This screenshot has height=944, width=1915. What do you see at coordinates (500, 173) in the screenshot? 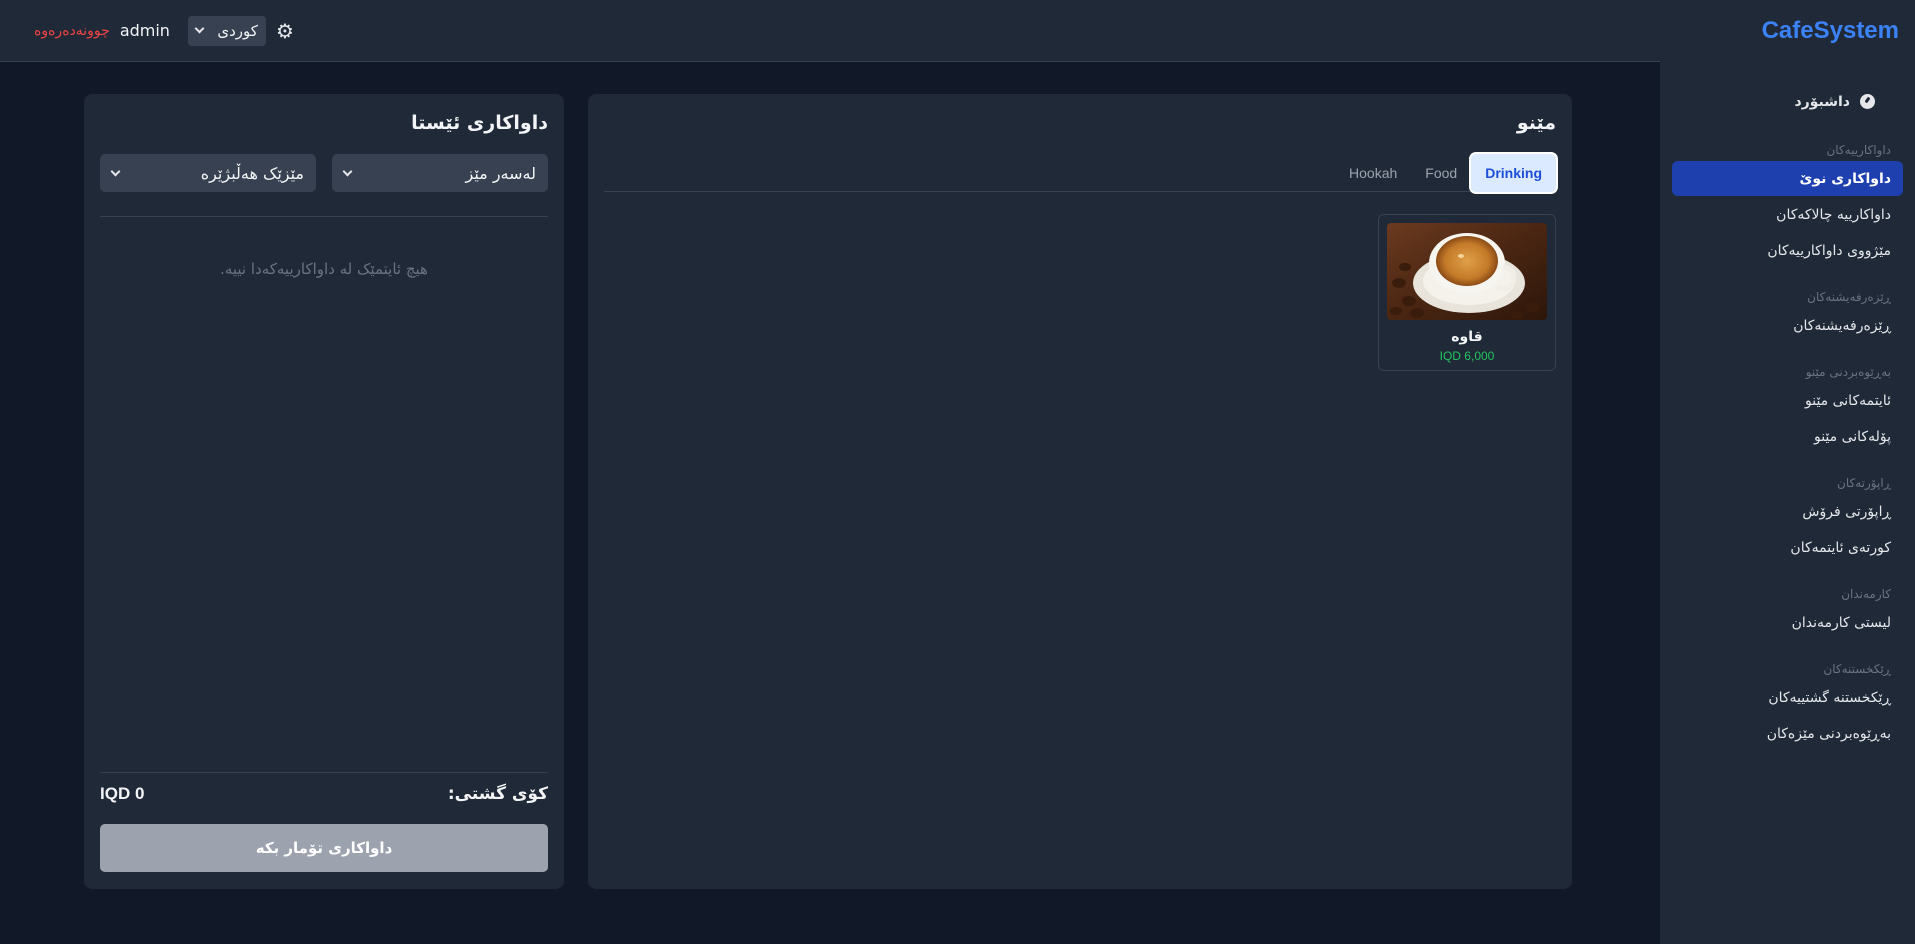
I see `order-type-value: لەسەر مێز` at bounding box center [500, 173].